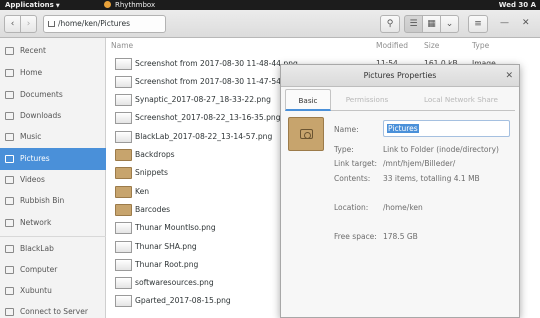 This screenshot has height=318, width=540. I want to click on location-label: Location:, so click(351, 207).